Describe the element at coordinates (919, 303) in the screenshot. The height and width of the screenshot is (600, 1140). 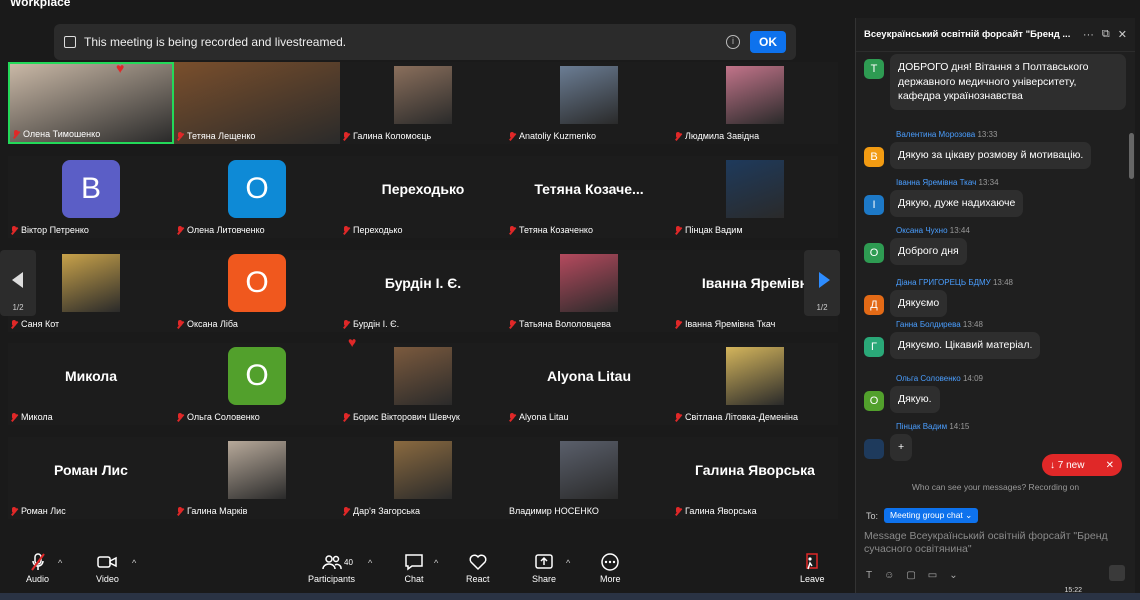
I see `message-bubble: Дякуємо` at that location.